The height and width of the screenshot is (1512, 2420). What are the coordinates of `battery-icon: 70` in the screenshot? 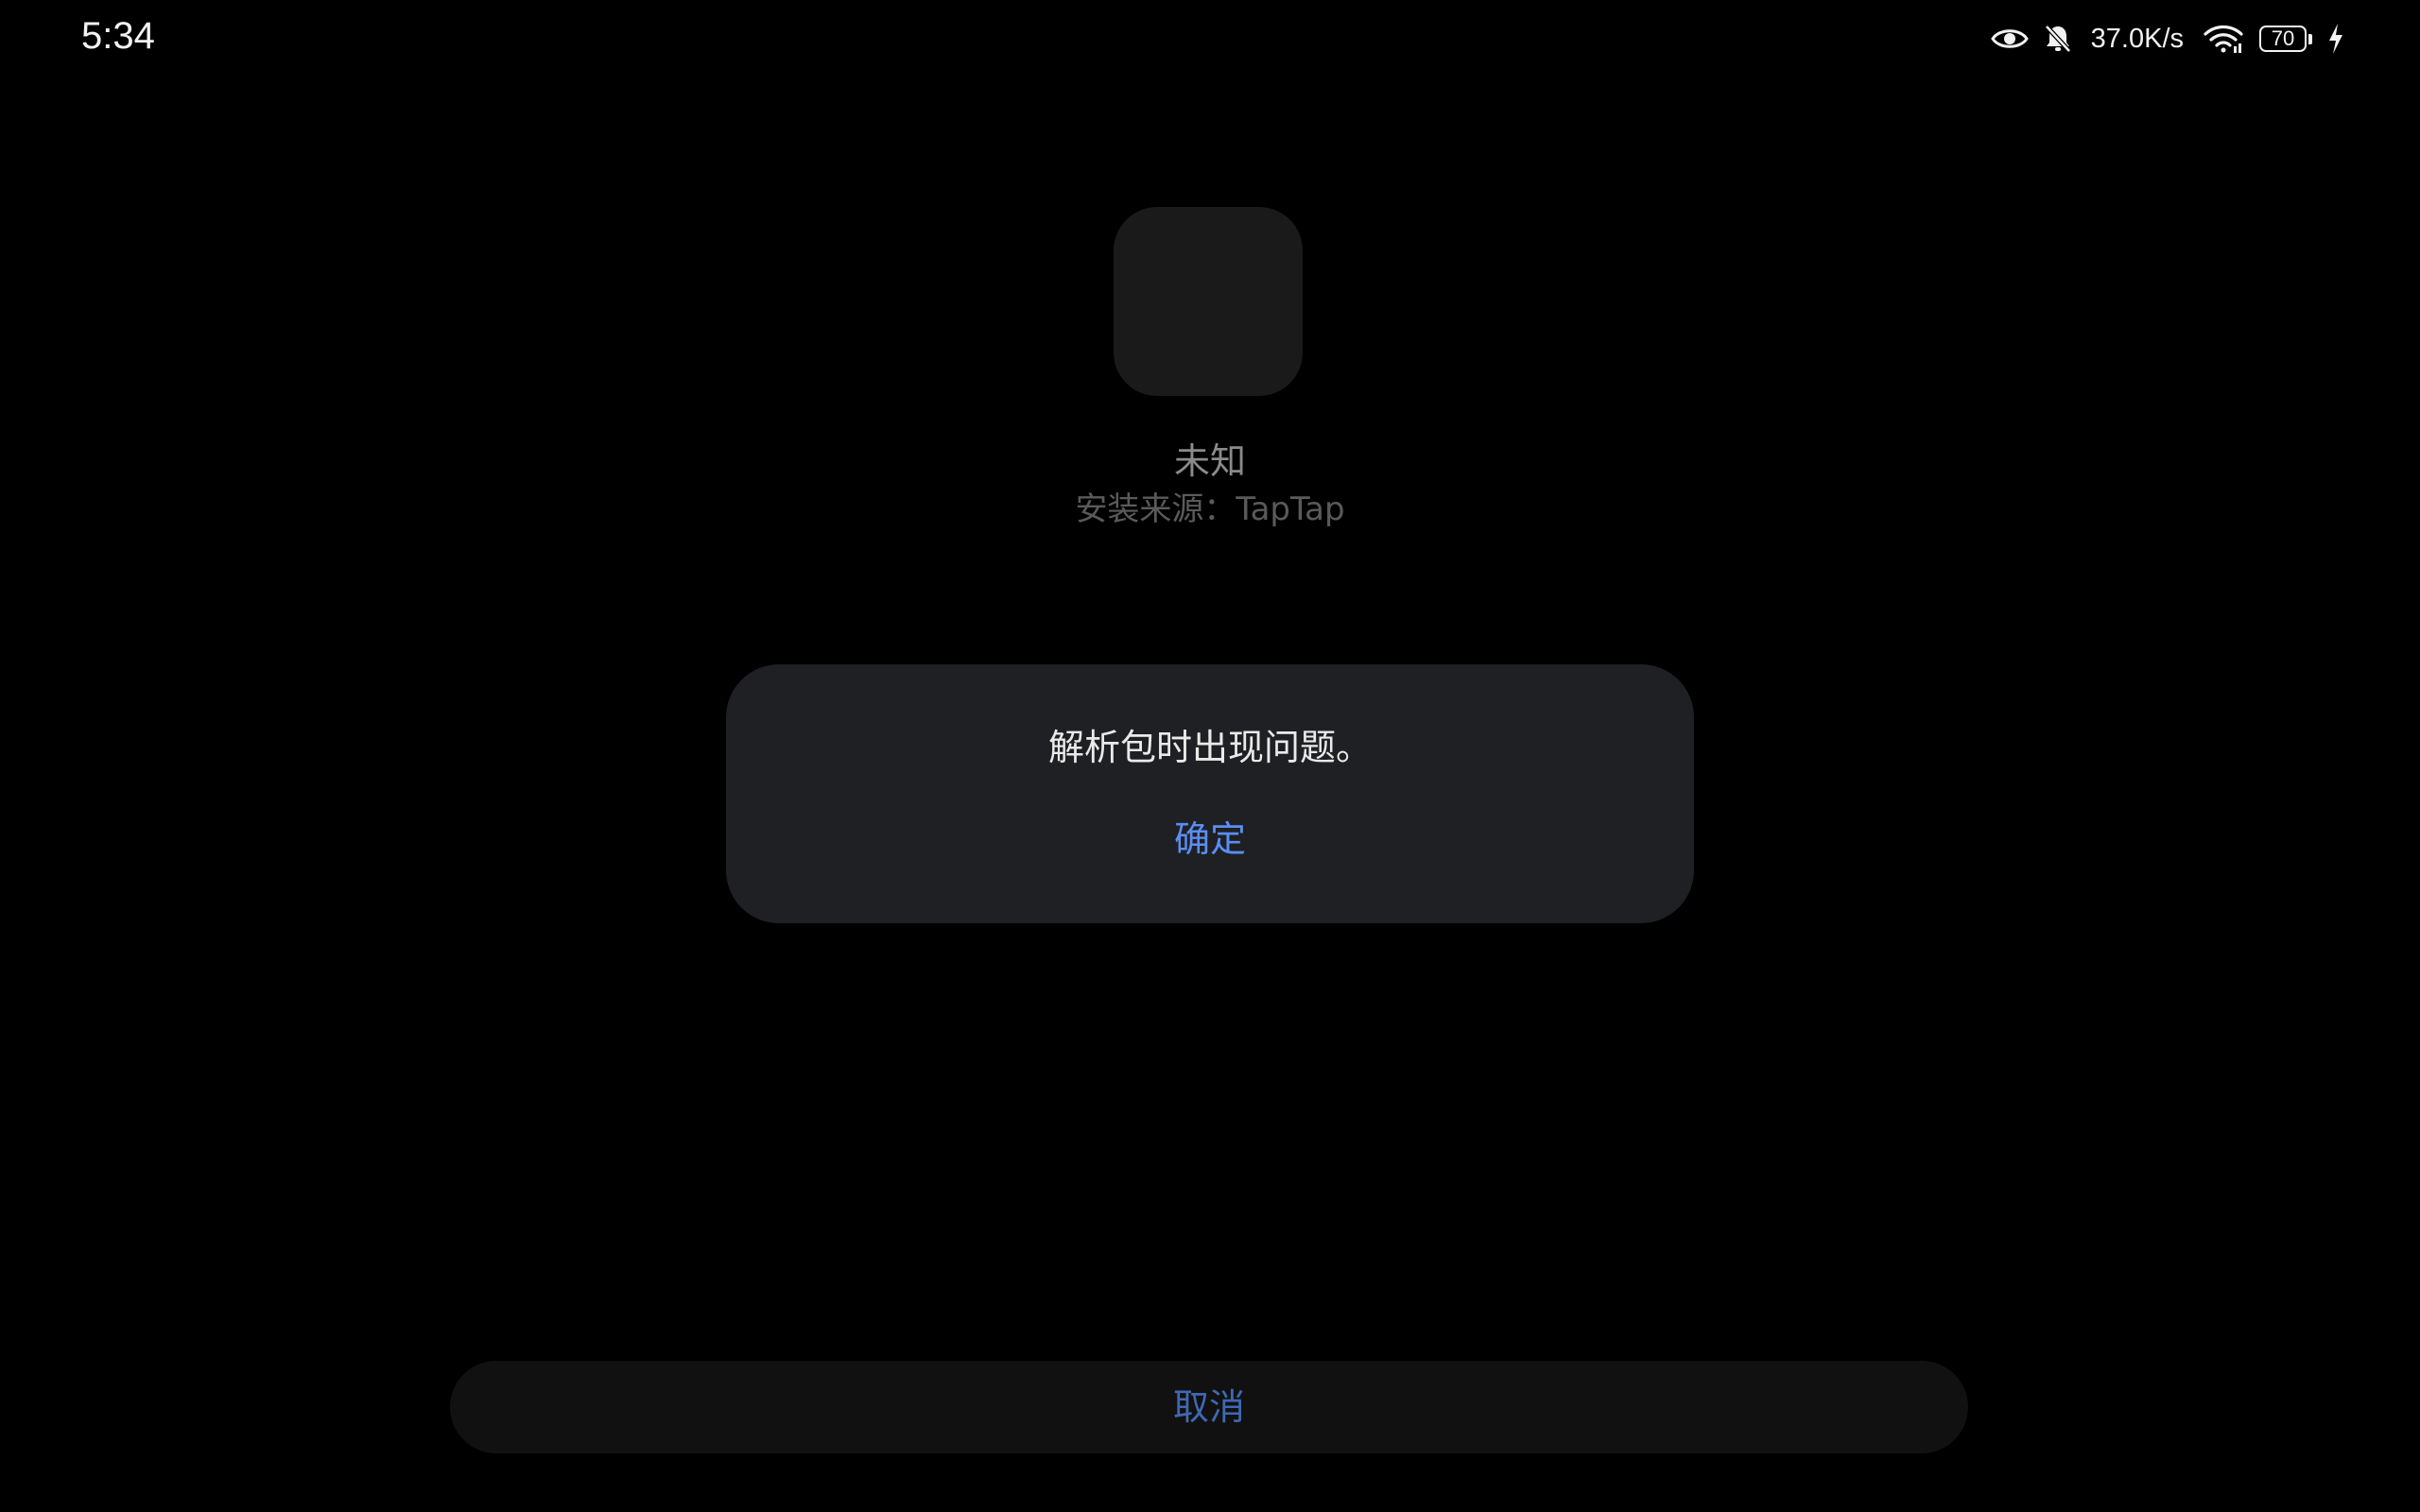 It's located at (2285, 39).